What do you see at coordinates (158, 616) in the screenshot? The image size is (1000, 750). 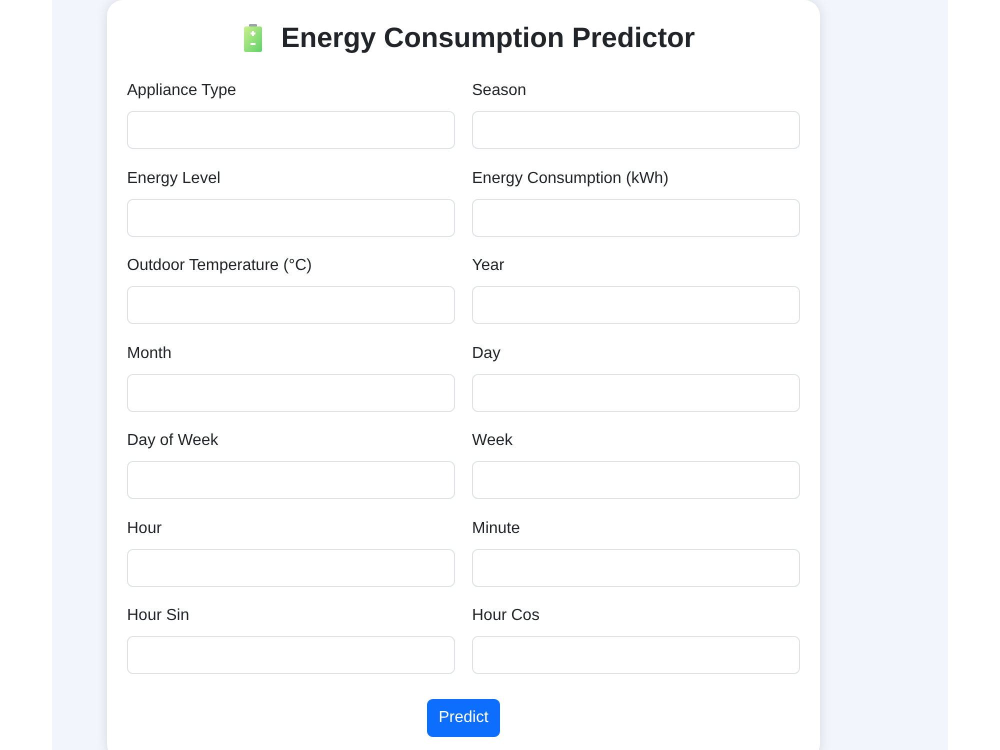 I see `field-label: Hour Sin` at bounding box center [158, 616].